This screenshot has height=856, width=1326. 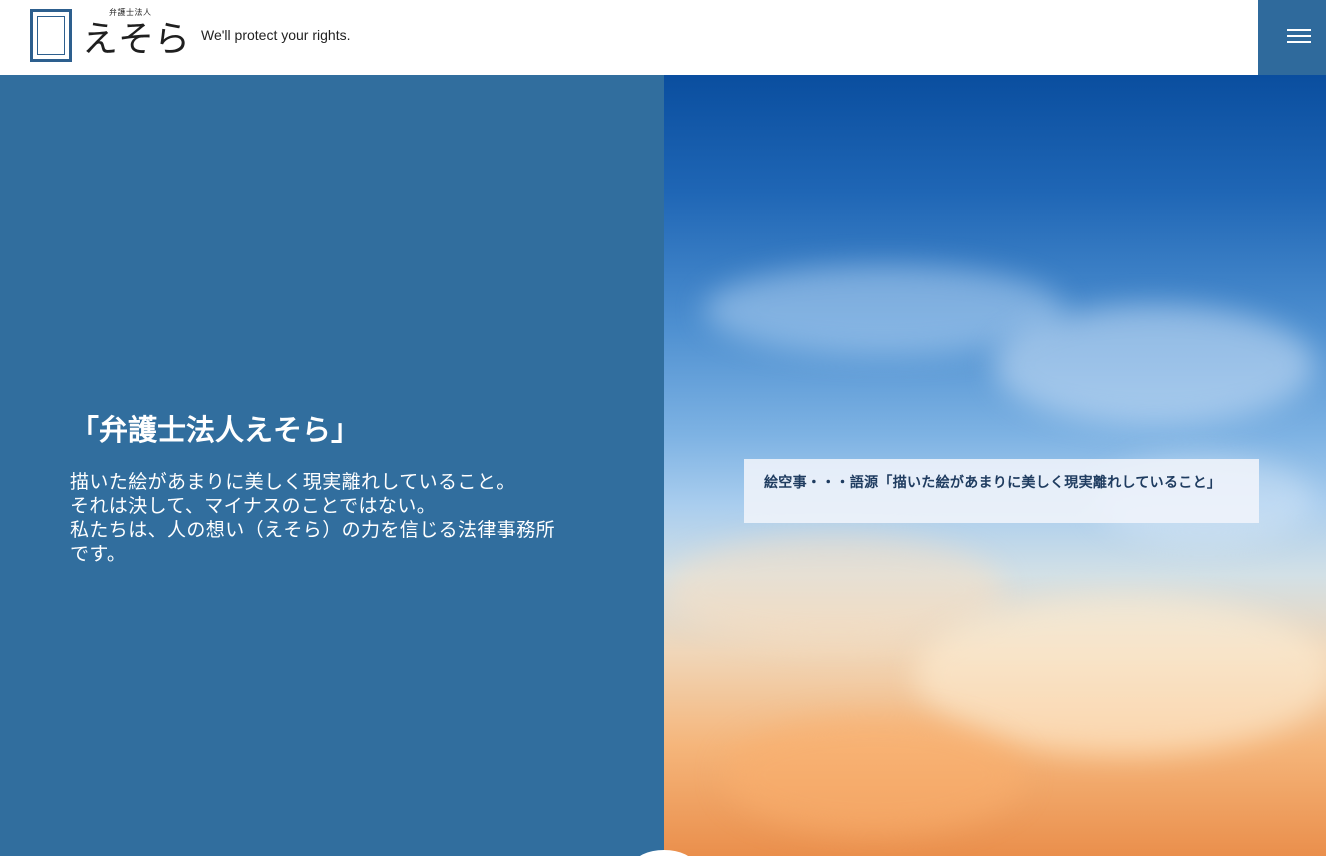 What do you see at coordinates (1299, 30) in the screenshot?
I see `hamburger-menu-icon` at bounding box center [1299, 30].